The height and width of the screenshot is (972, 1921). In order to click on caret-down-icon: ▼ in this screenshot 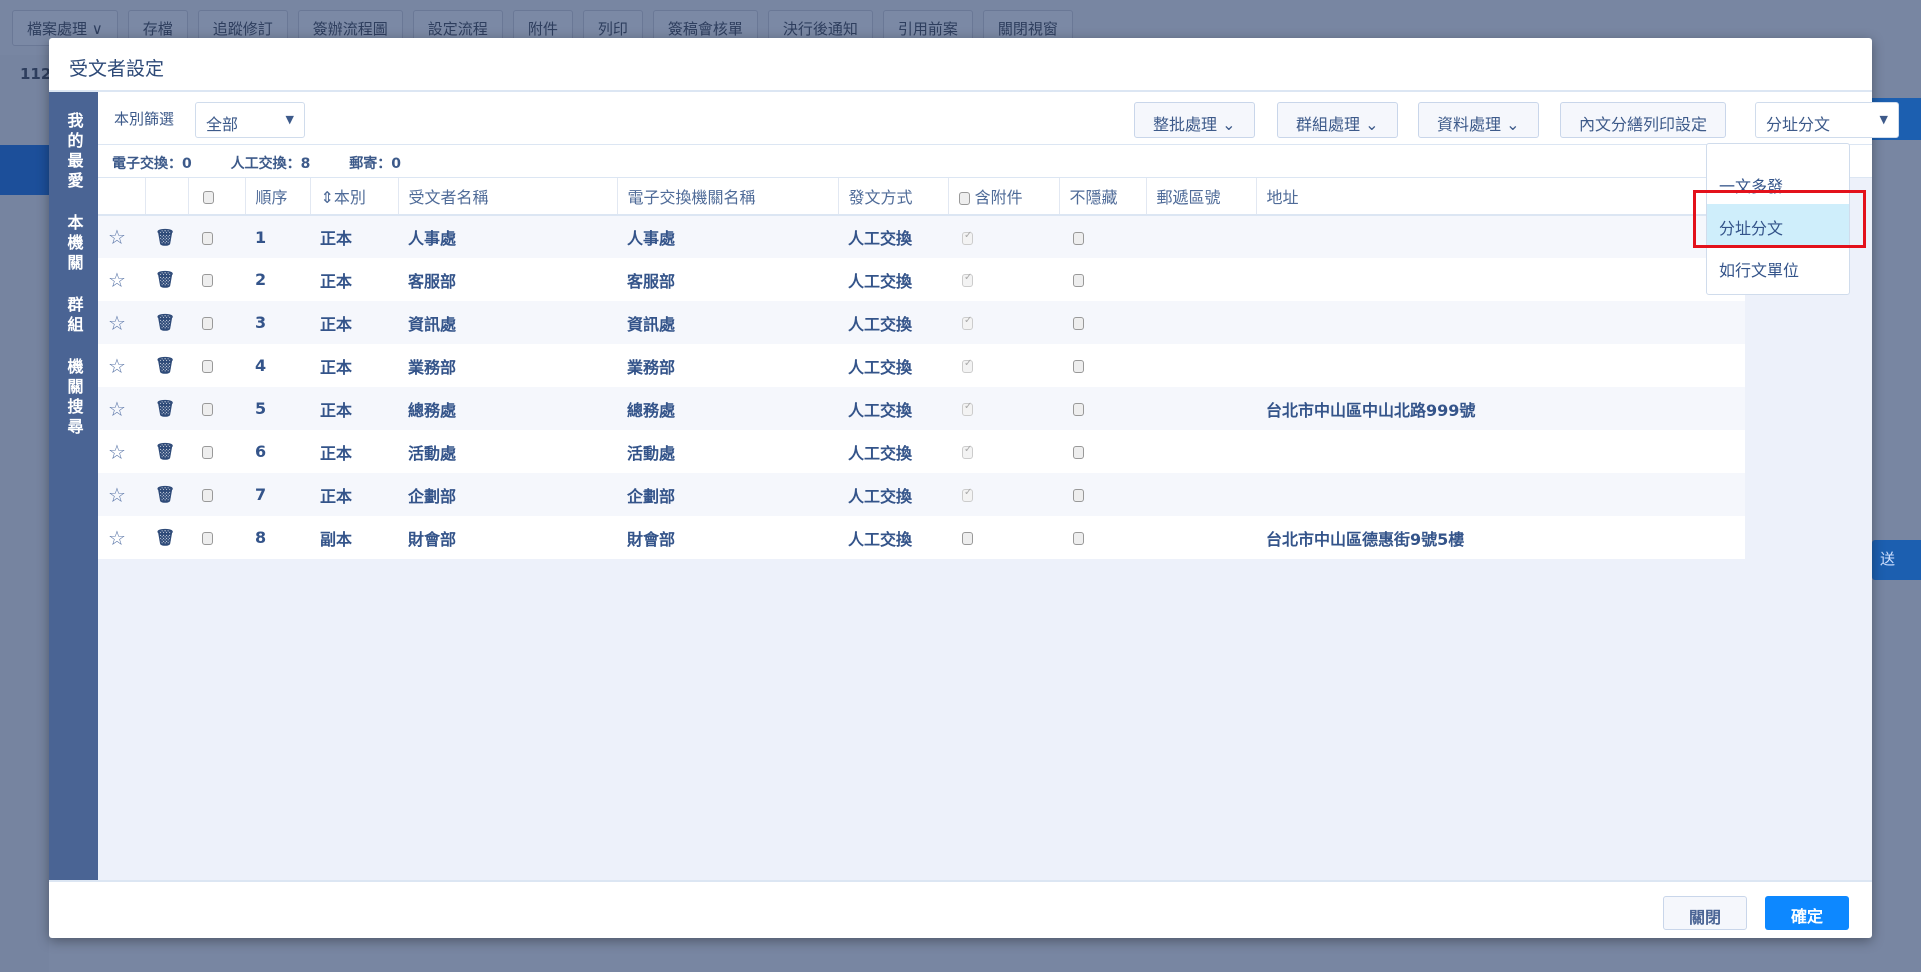, I will do `click(1883, 119)`.